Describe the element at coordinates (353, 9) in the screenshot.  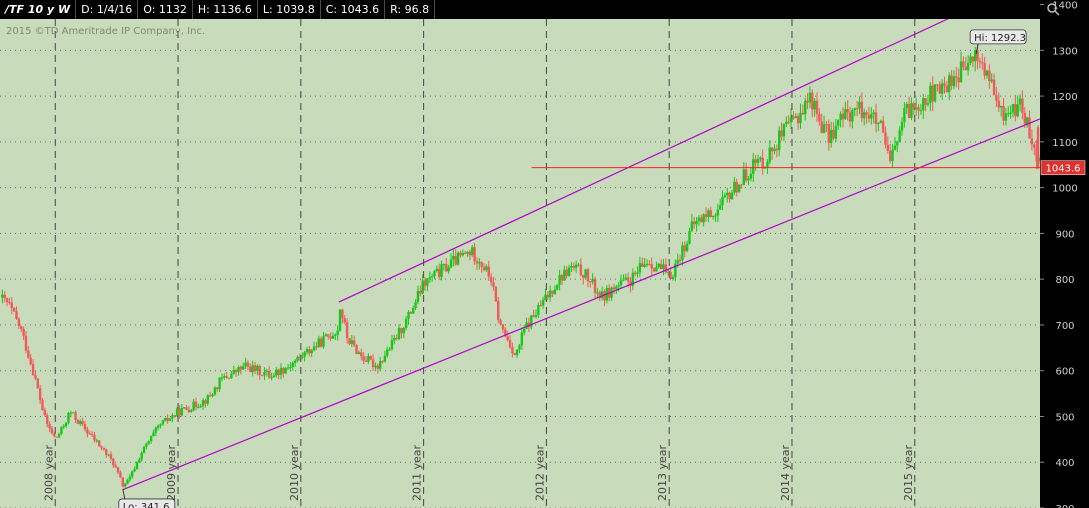
I see `close-field: C: 1043.6` at that location.